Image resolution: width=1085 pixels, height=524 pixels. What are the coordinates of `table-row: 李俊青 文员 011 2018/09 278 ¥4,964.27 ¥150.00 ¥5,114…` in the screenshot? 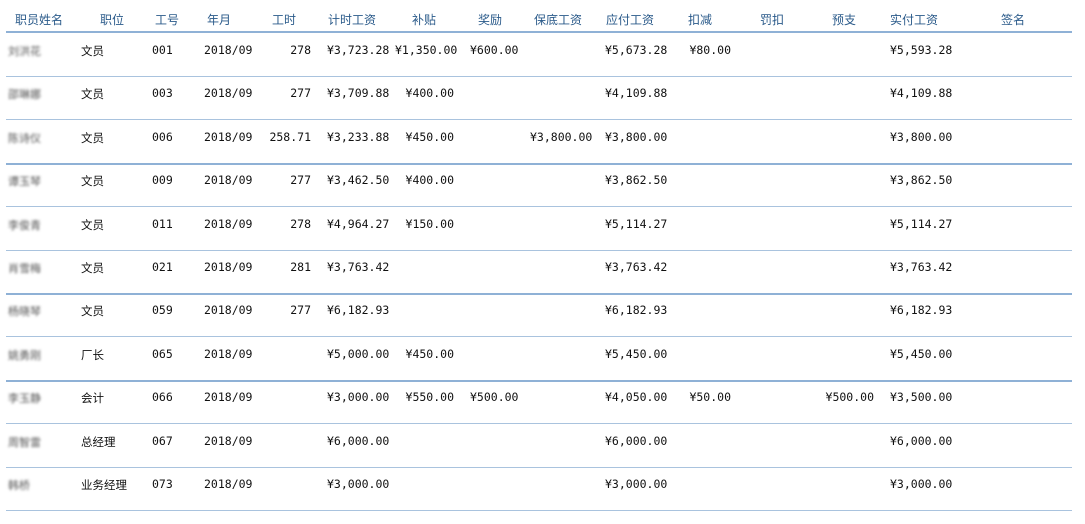 It's located at (542, 230).